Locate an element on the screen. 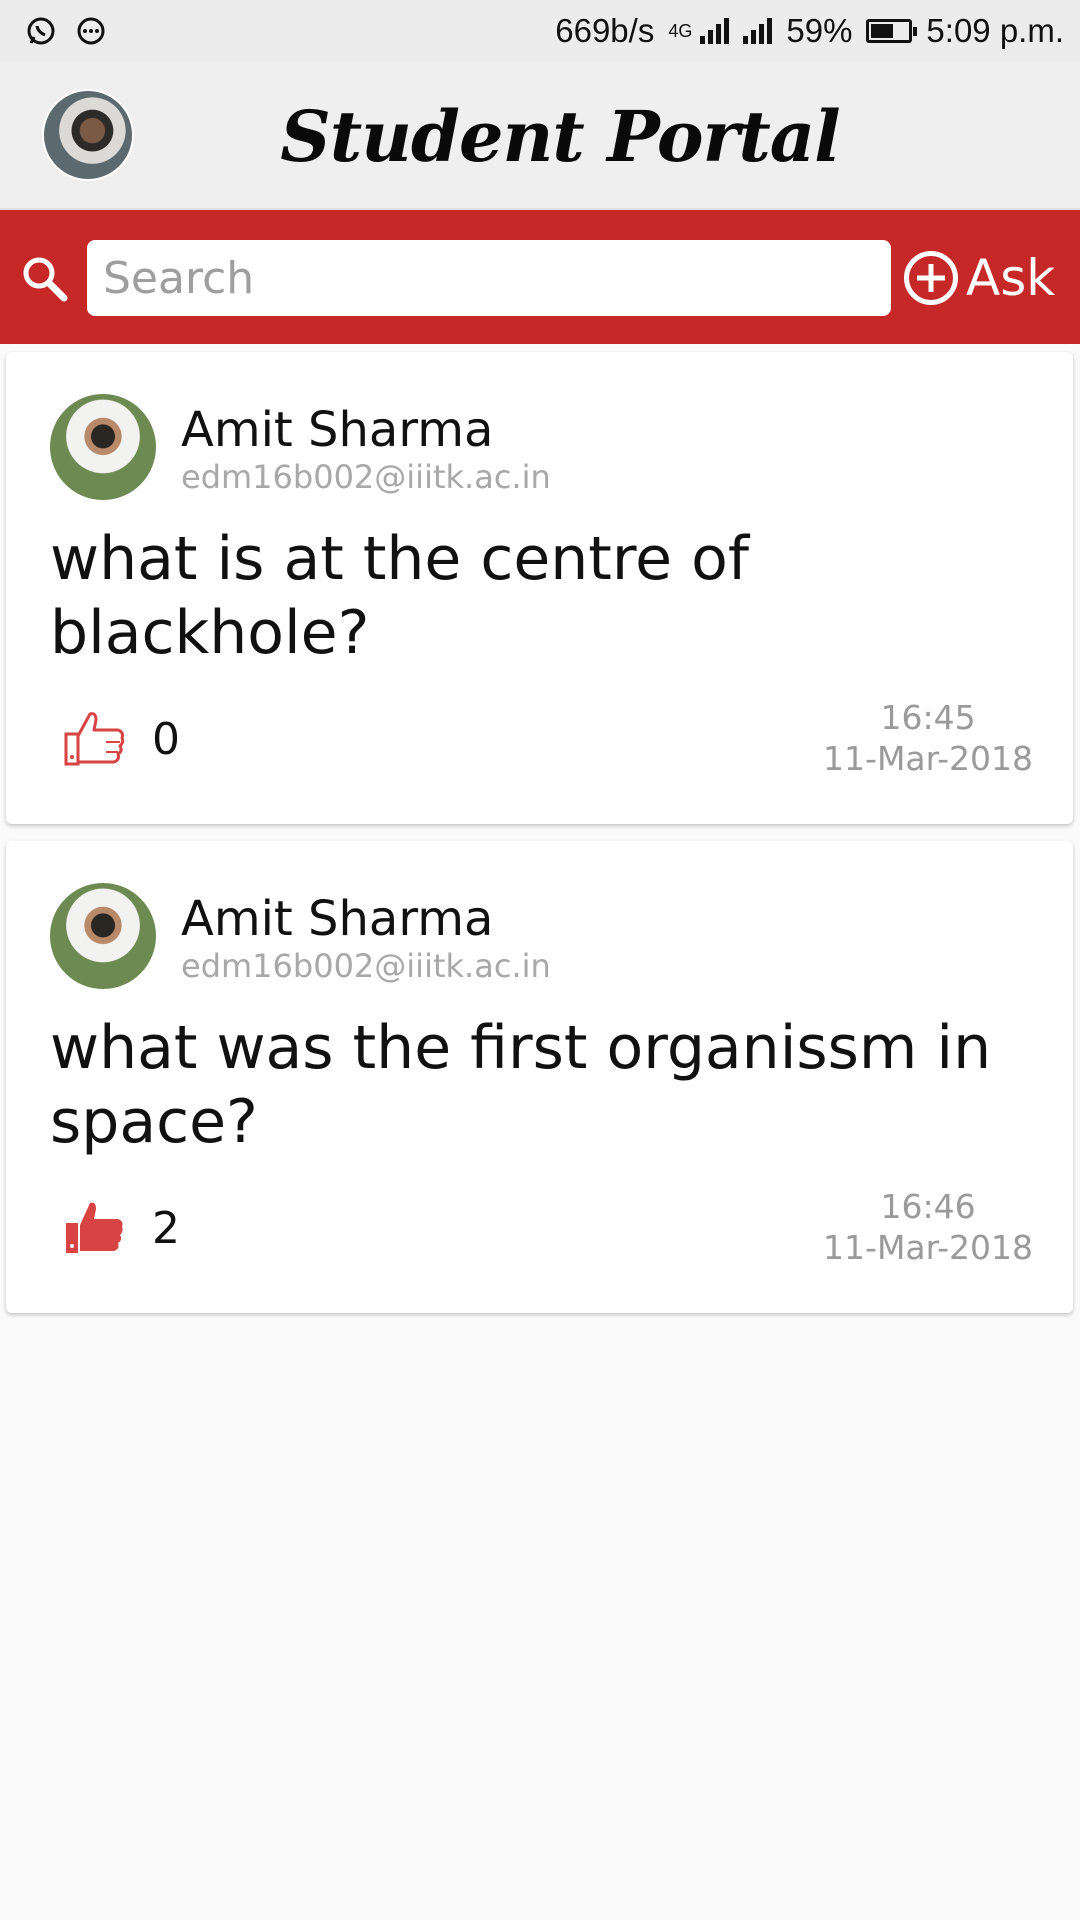 The height and width of the screenshot is (1920, 1080). thumbs-up-outline-icon is located at coordinates (95, 738).